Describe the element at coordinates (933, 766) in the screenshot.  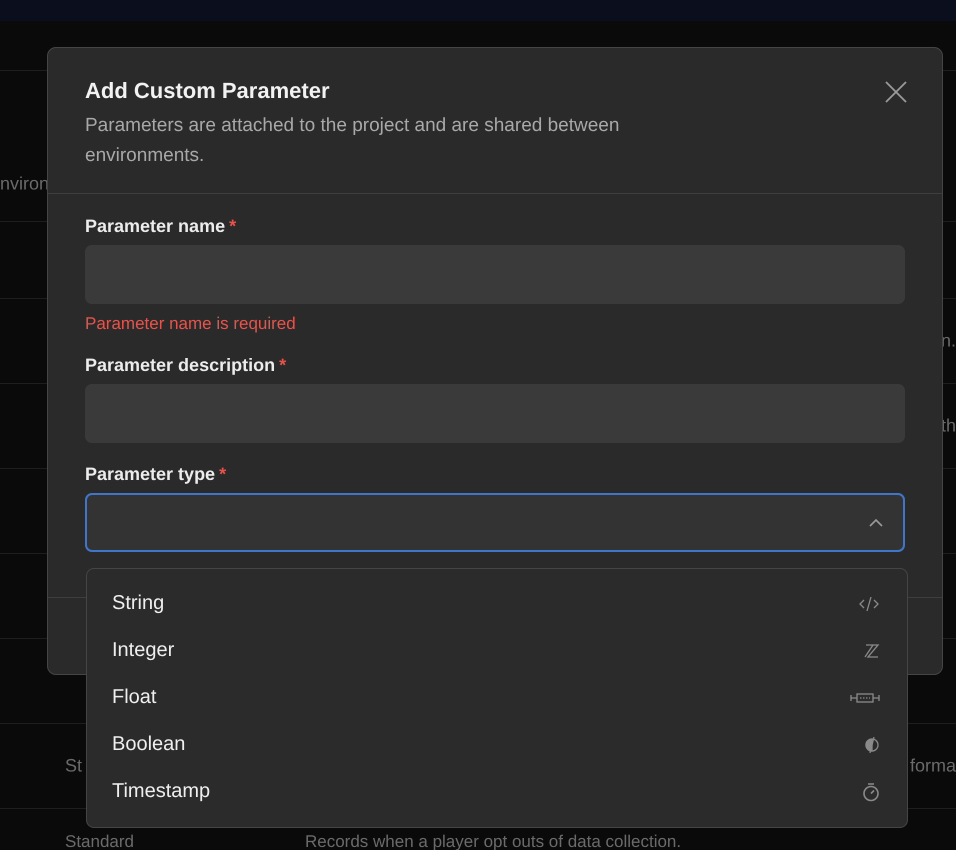
I see `table-cell: forma` at that location.